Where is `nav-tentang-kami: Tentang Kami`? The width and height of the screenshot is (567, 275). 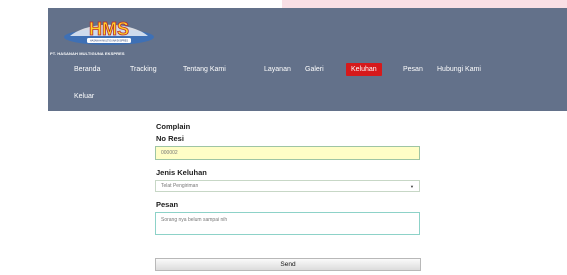 nav-tentang-kami: Tentang Kami is located at coordinates (204, 69).